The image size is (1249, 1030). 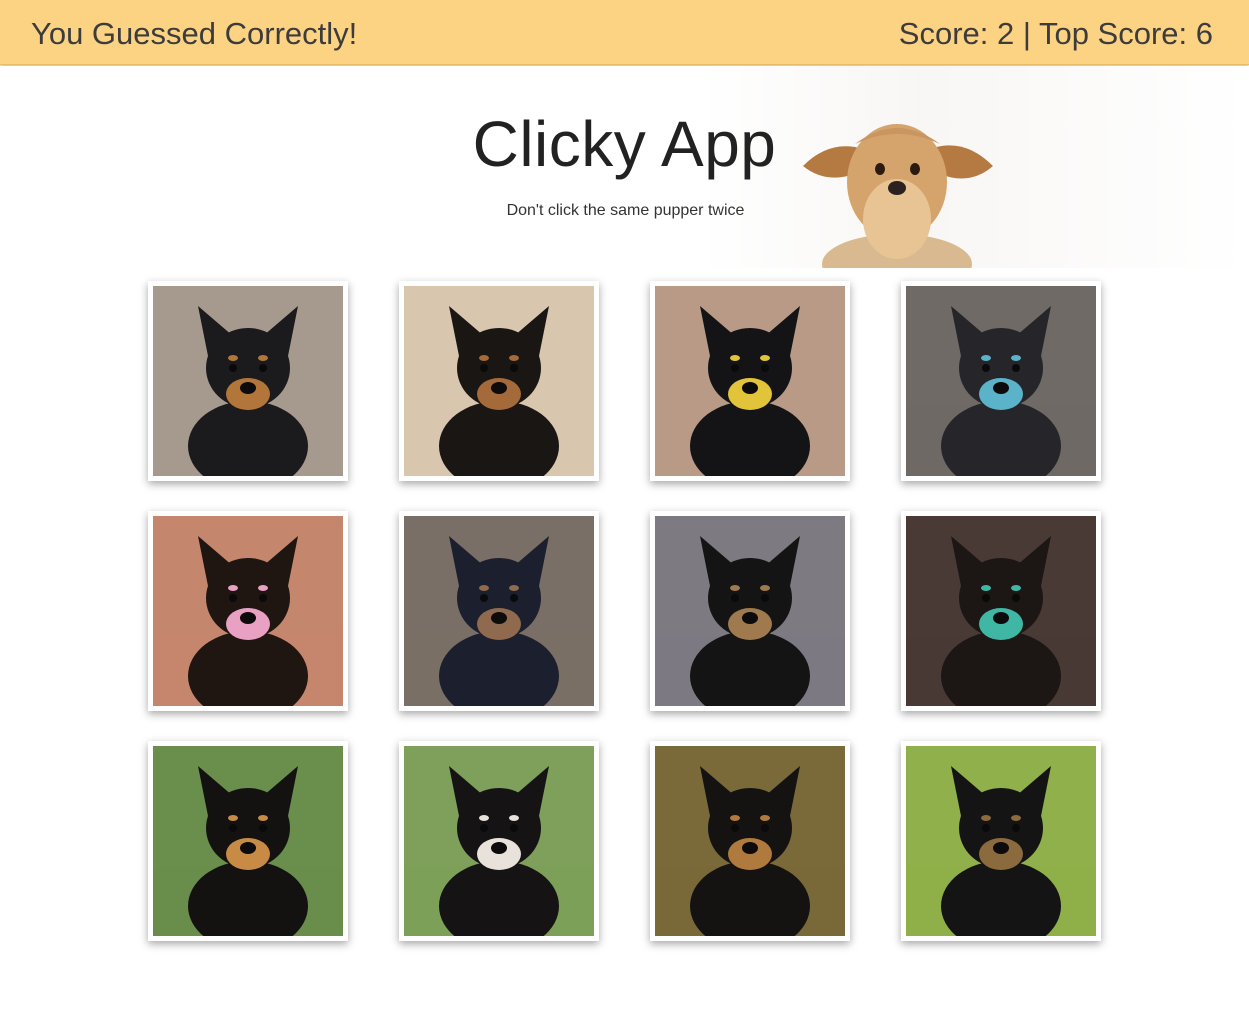 I want to click on image-card-puppy-in-field, so click(x=1001, y=841).